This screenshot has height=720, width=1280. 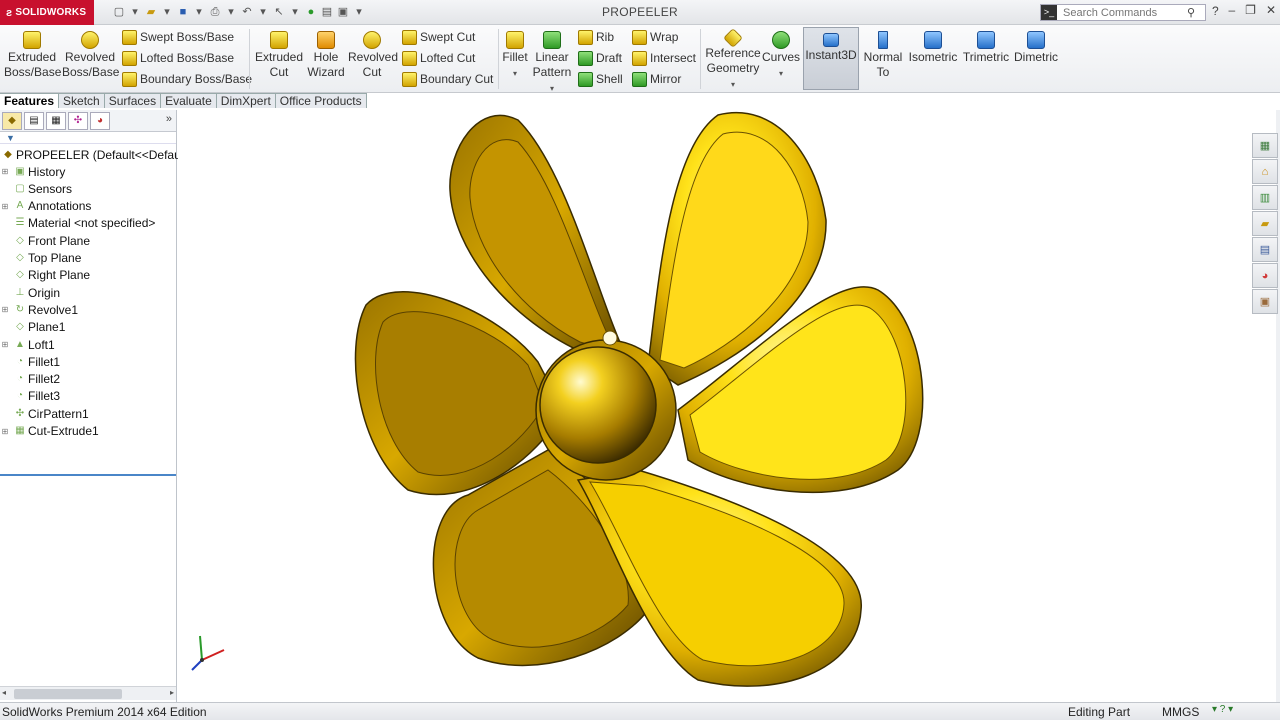 I want to click on undo-icon: ↶, so click(x=247, y=12).